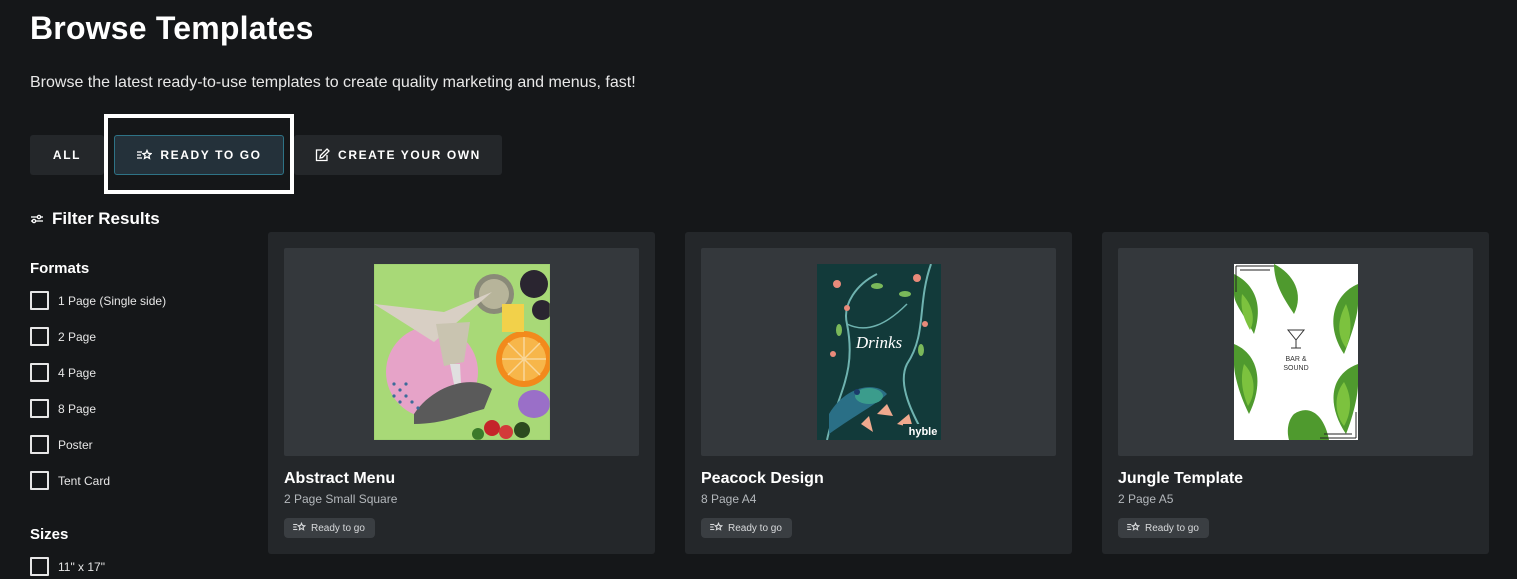 The height and width of the screenshot is (579, 1517). Describe the element at coordinates (729, 499) in the screenshot. I see `template-format: 8 Page A4` at that location.